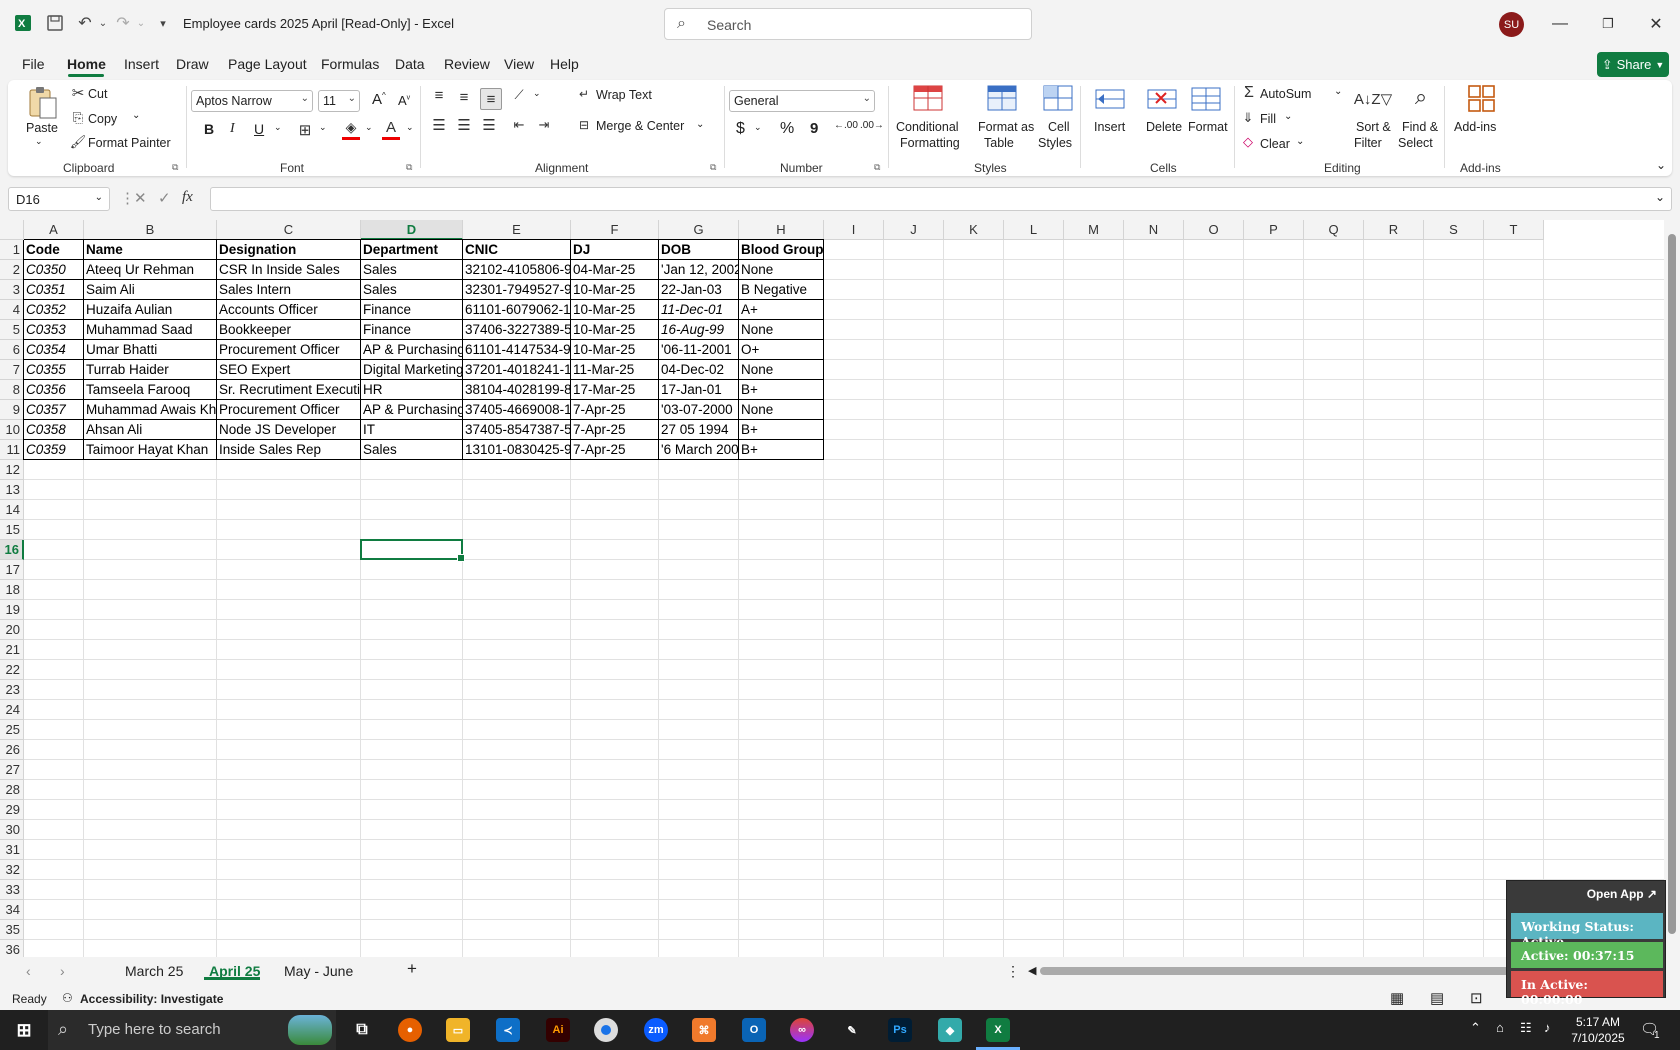 This screenshot has width=1680, height=1050. Describe the element at coordinates (12, 650) in the screenshot. I see `row-header-21: 21` at that location.